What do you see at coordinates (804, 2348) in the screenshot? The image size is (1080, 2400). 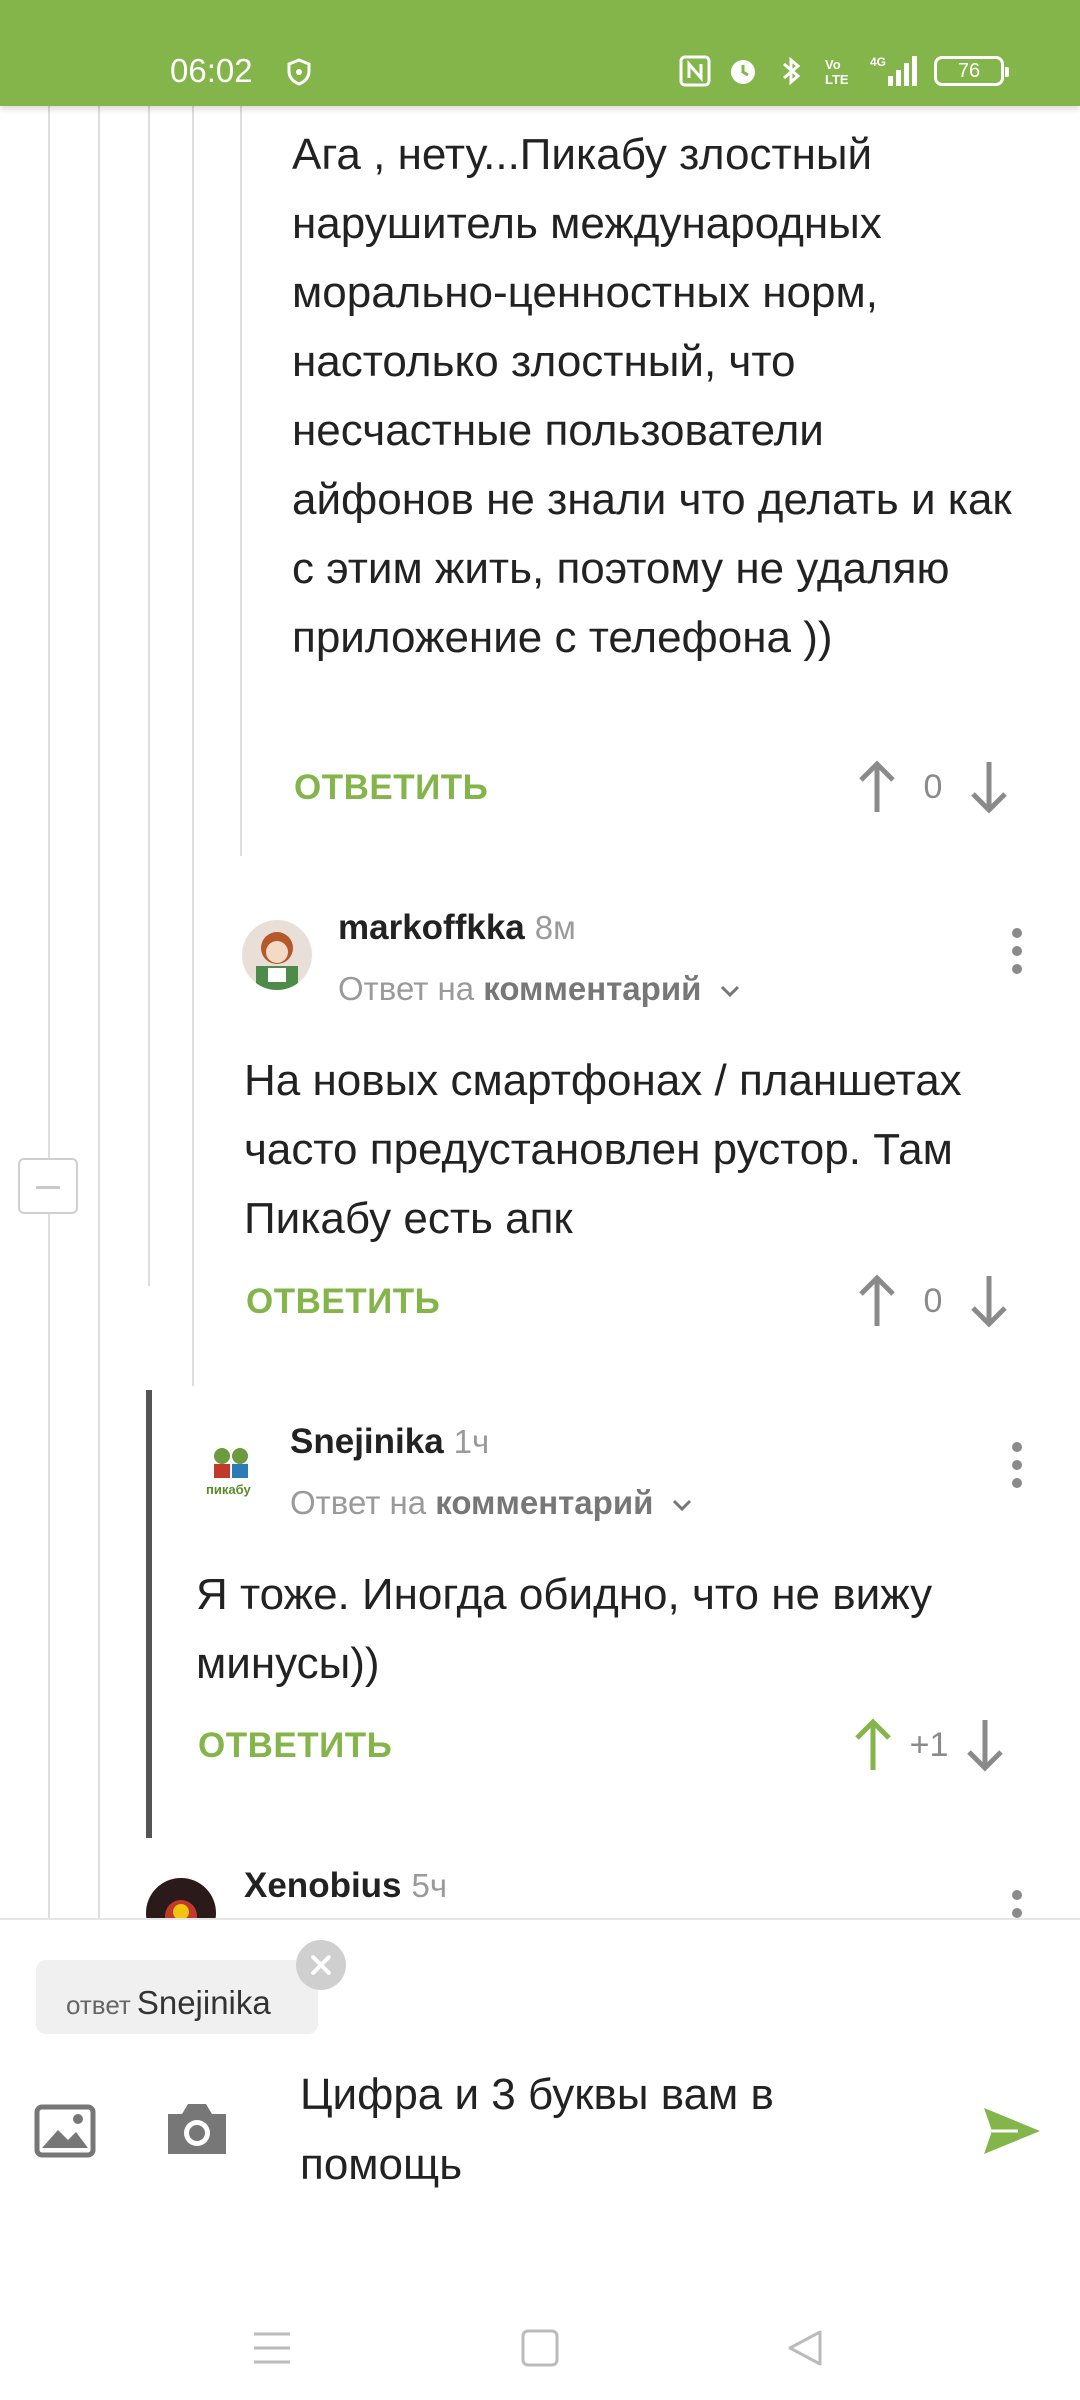 I see `back-icon` at bounding box center [804, 2348].